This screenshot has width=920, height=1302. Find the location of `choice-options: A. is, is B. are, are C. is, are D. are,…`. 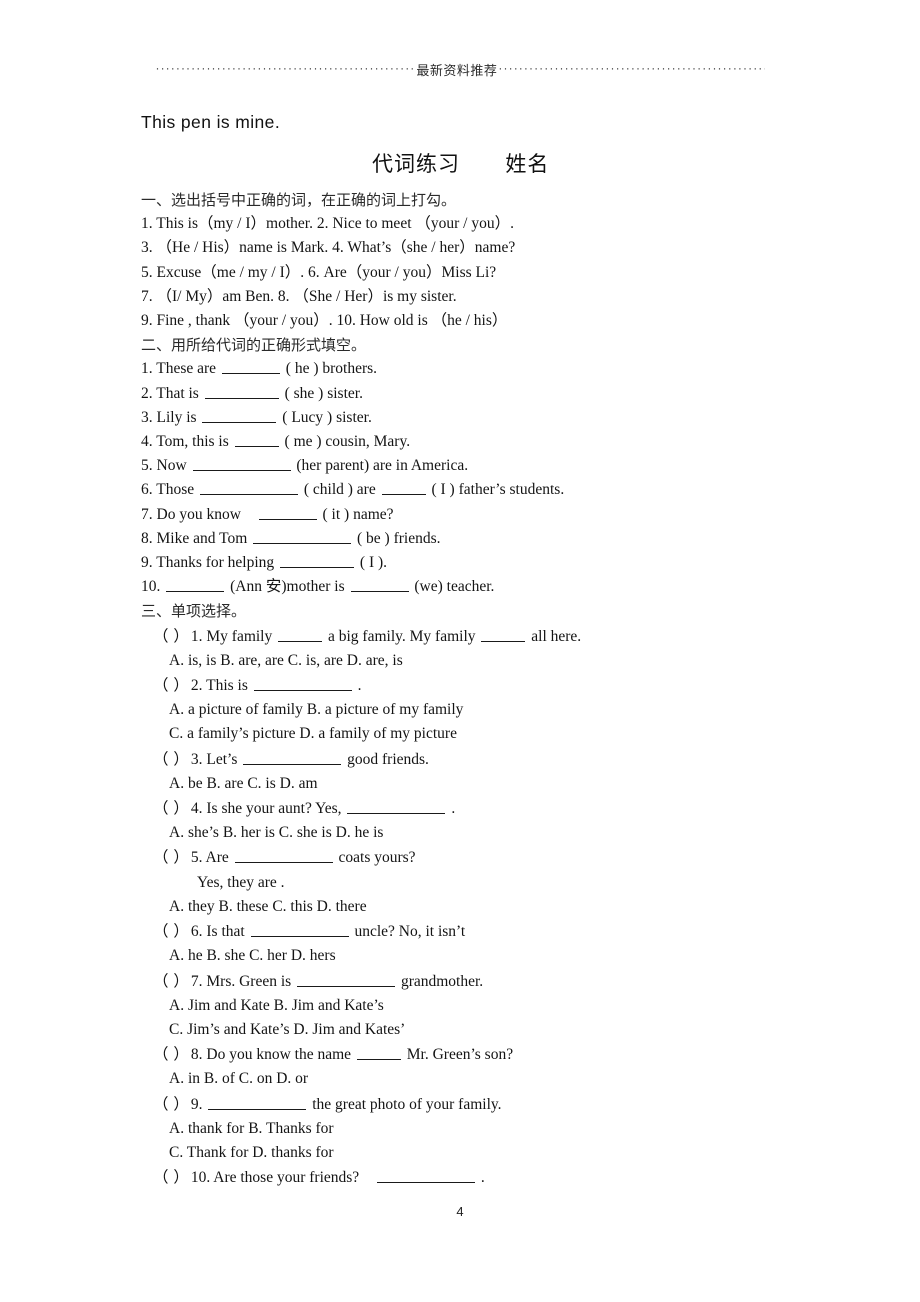

choice-options: A. is, is B. are, are C. is, are D. are,… is located at coordinates (491, 661).